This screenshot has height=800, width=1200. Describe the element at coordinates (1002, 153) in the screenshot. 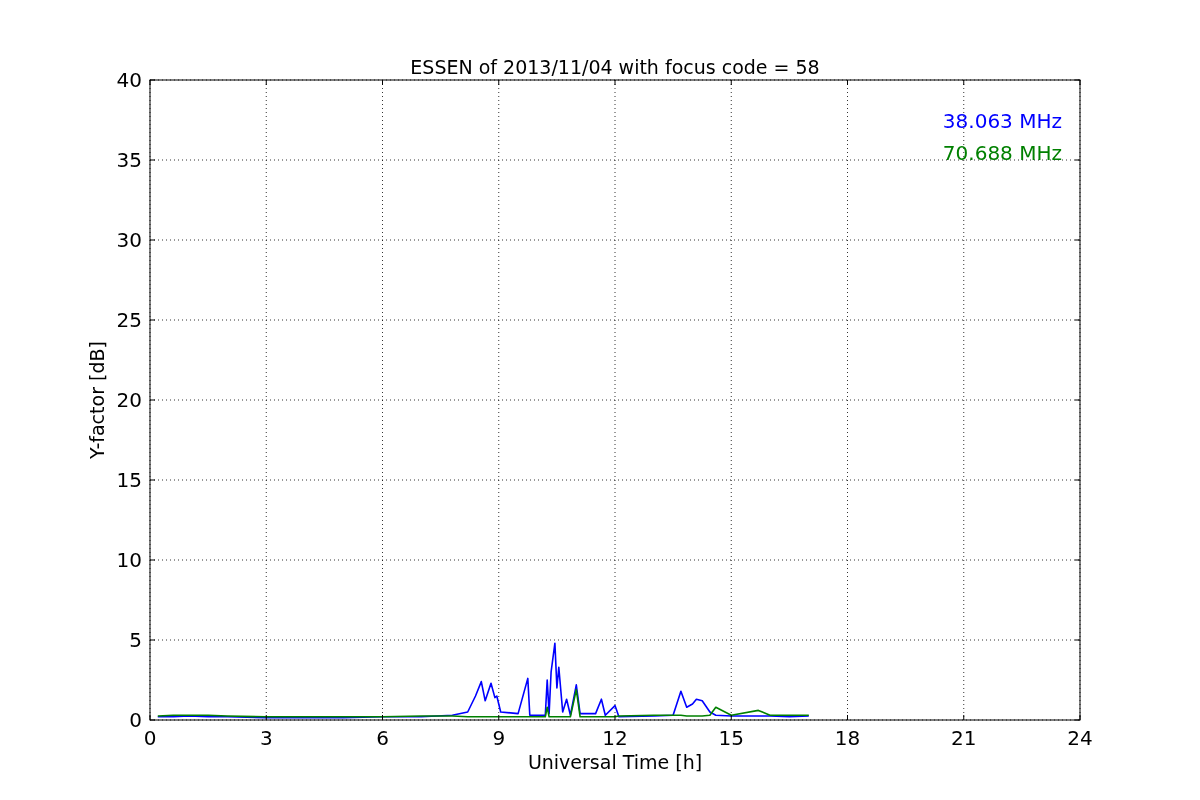

I see `legend-label: 70.688 MHz` at that location.